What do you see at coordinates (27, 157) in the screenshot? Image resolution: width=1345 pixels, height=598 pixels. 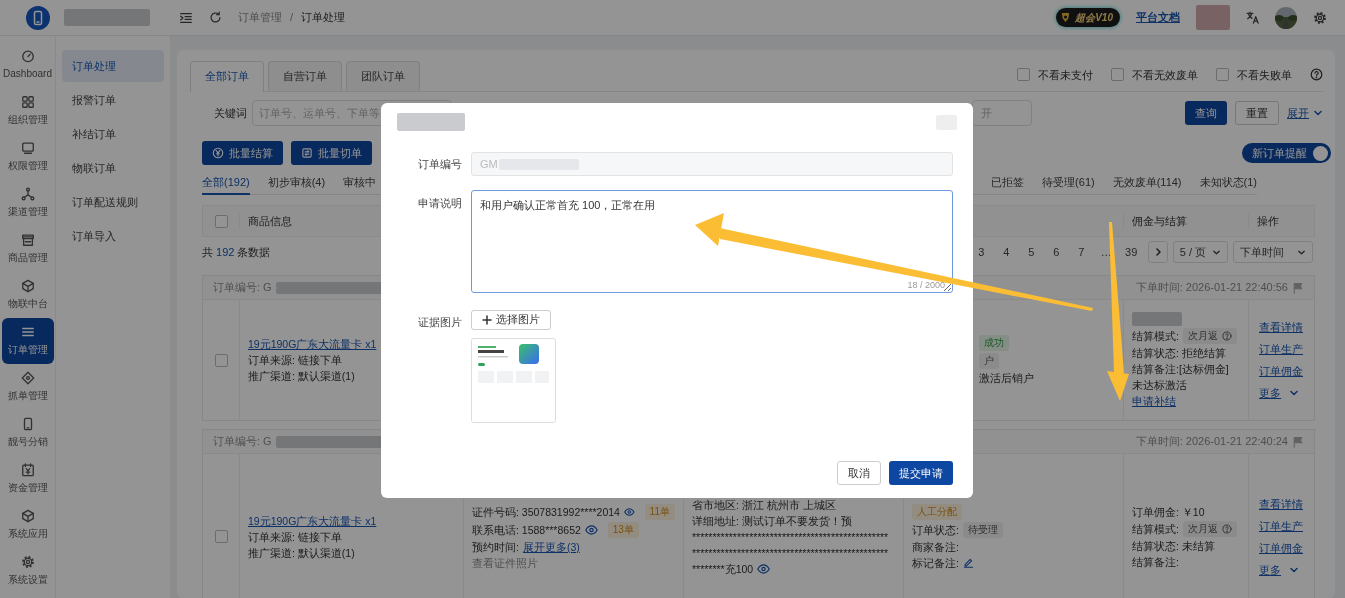 I see `nav-item: 权限管理` at bounding box center [27, 157].